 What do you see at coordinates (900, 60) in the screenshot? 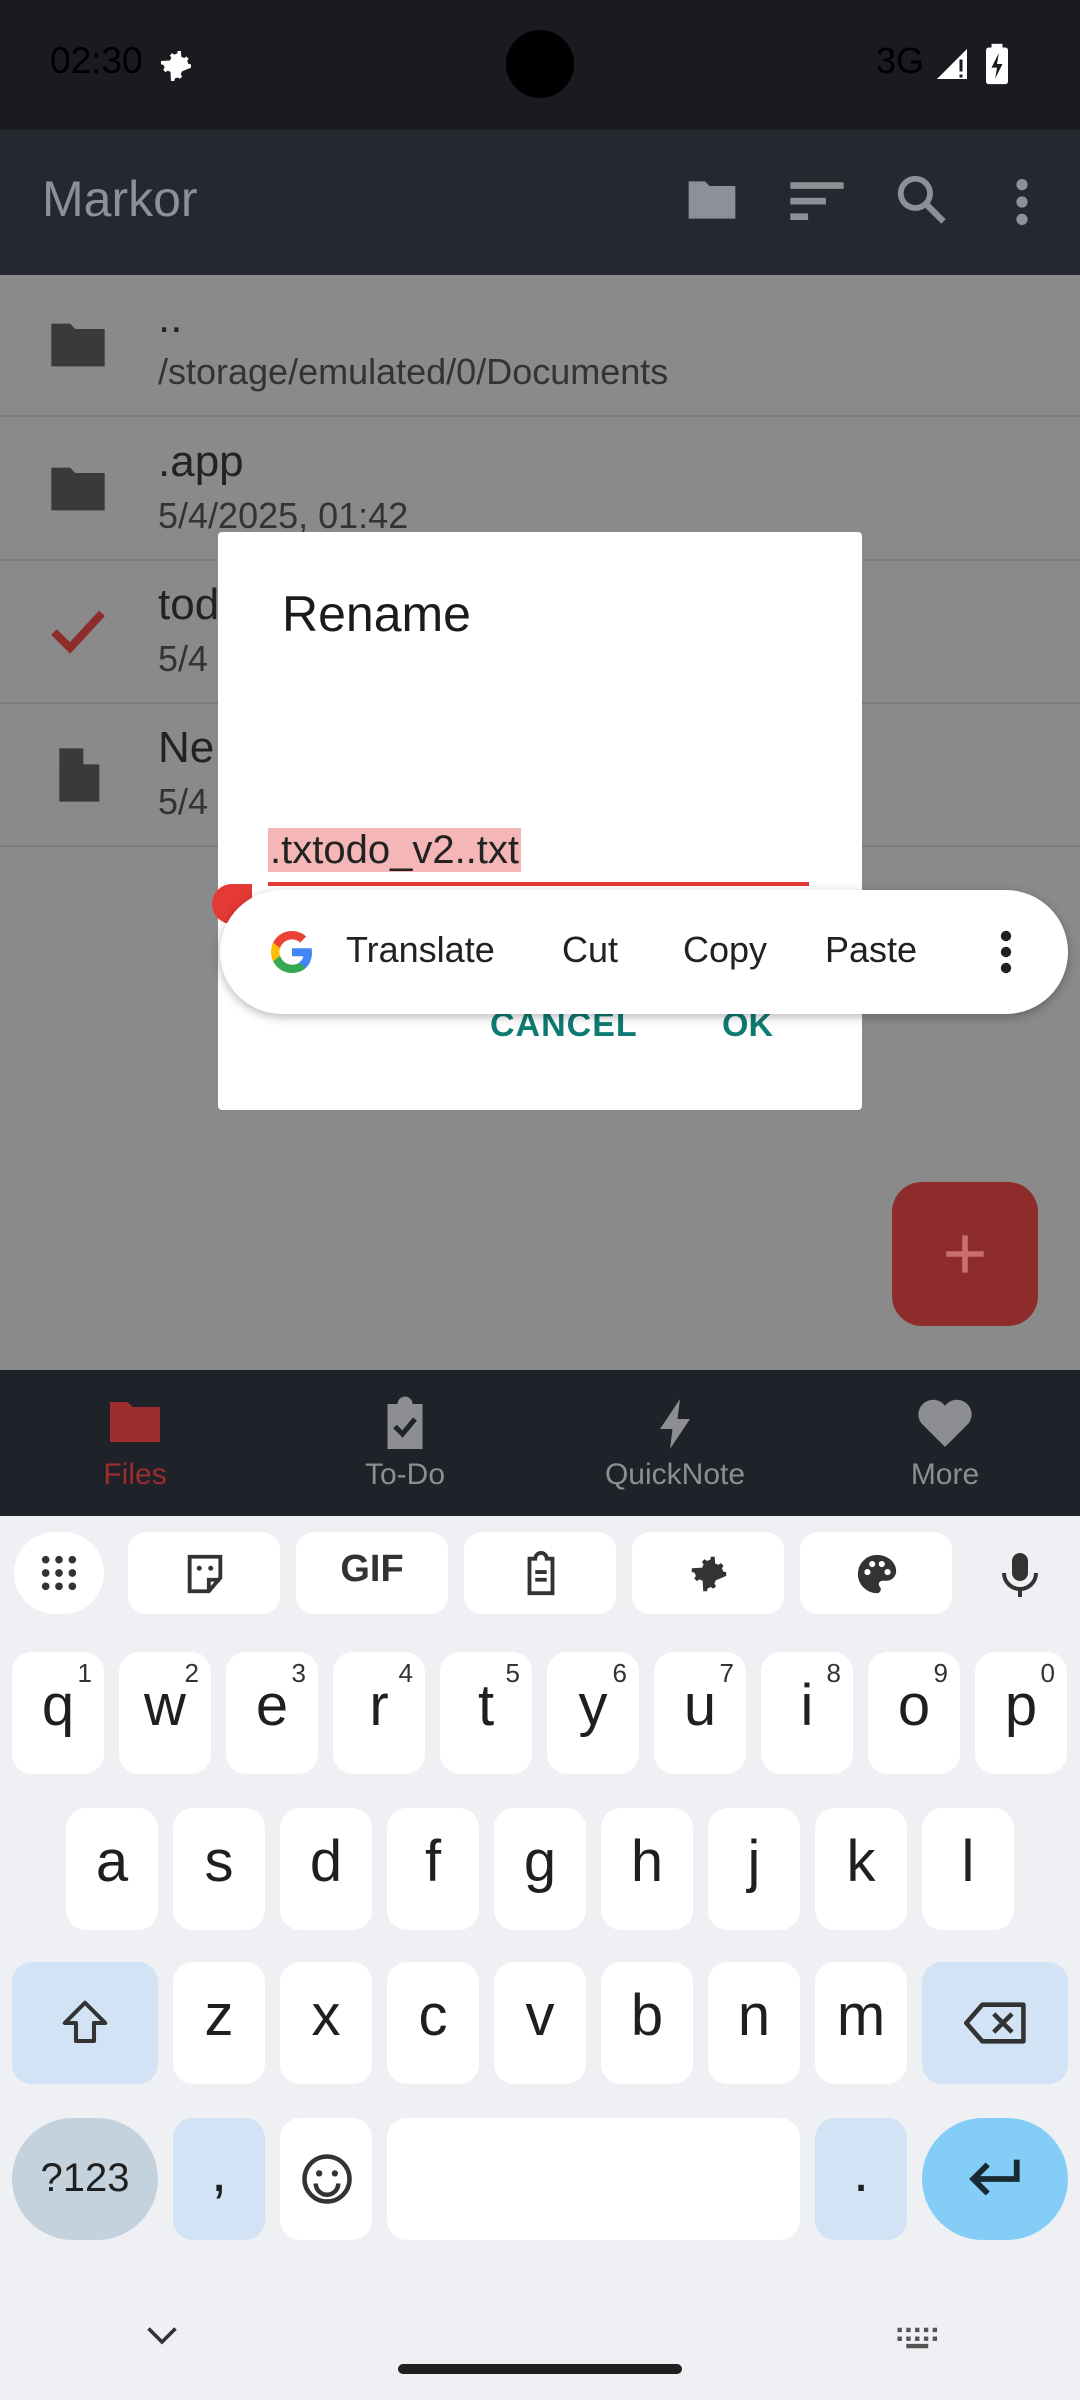
I see `network-type: 3G` at bounding box center [900, 60].